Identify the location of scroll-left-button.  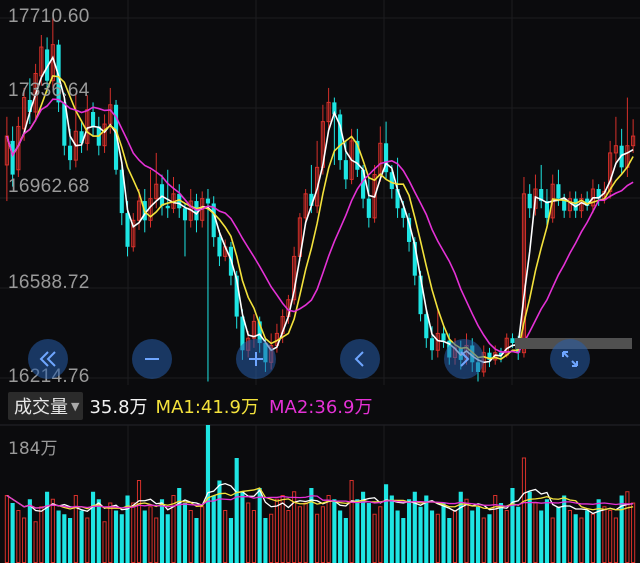
(360, 359).